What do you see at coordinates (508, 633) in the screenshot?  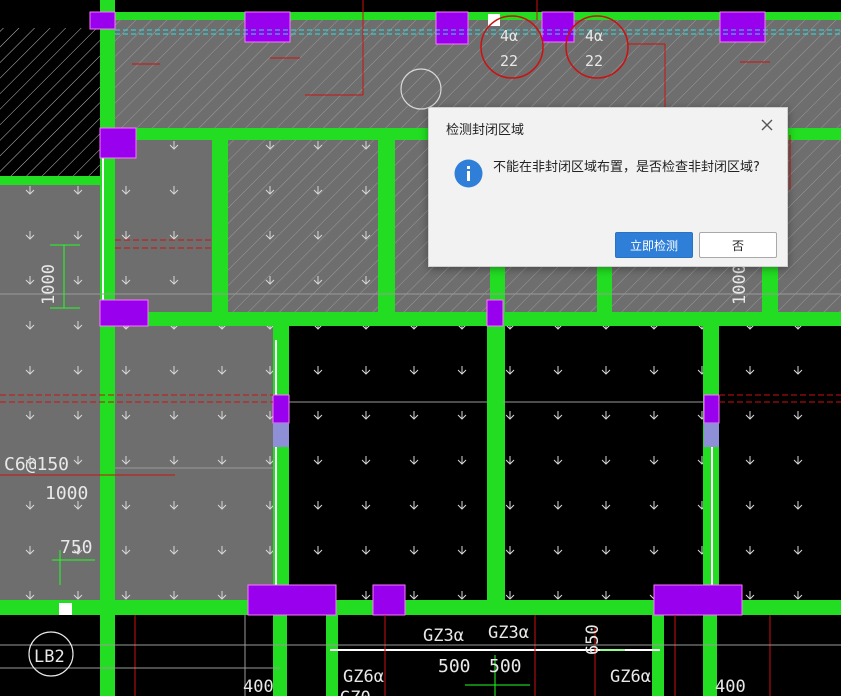 I see `gz3a-right: GZ3α` at bounding box center [508, 633].